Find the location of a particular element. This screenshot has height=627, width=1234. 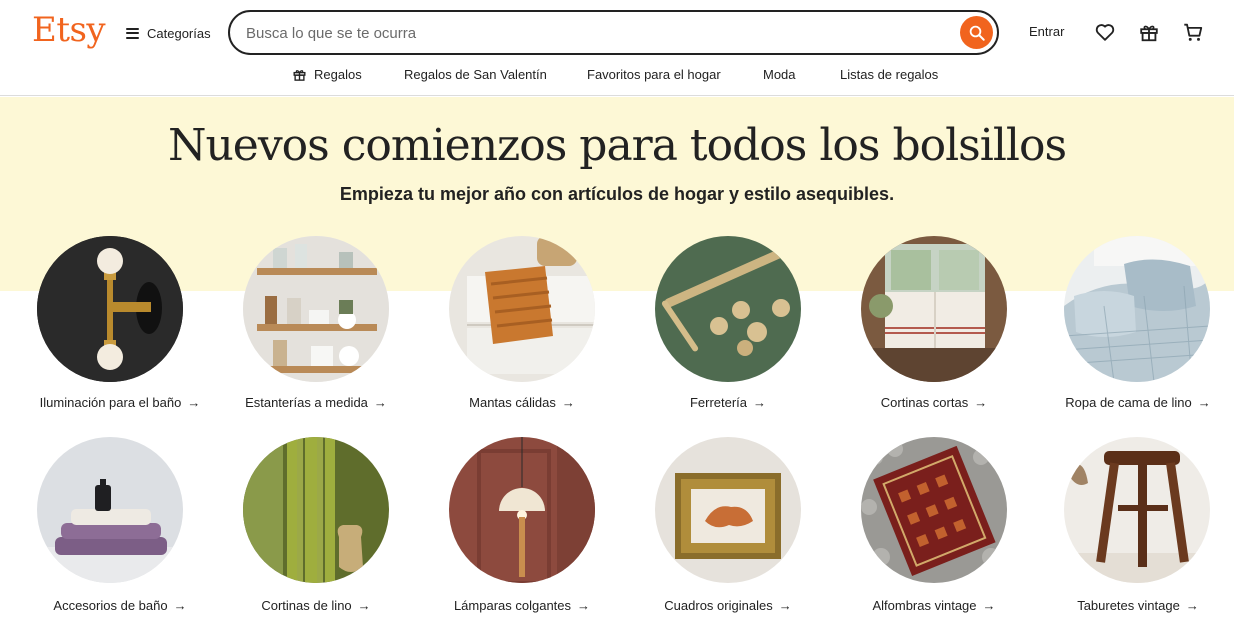

category-card-ropa-cama-lino: Ropa de cama de lino → is located at coordinates (1136, 331).